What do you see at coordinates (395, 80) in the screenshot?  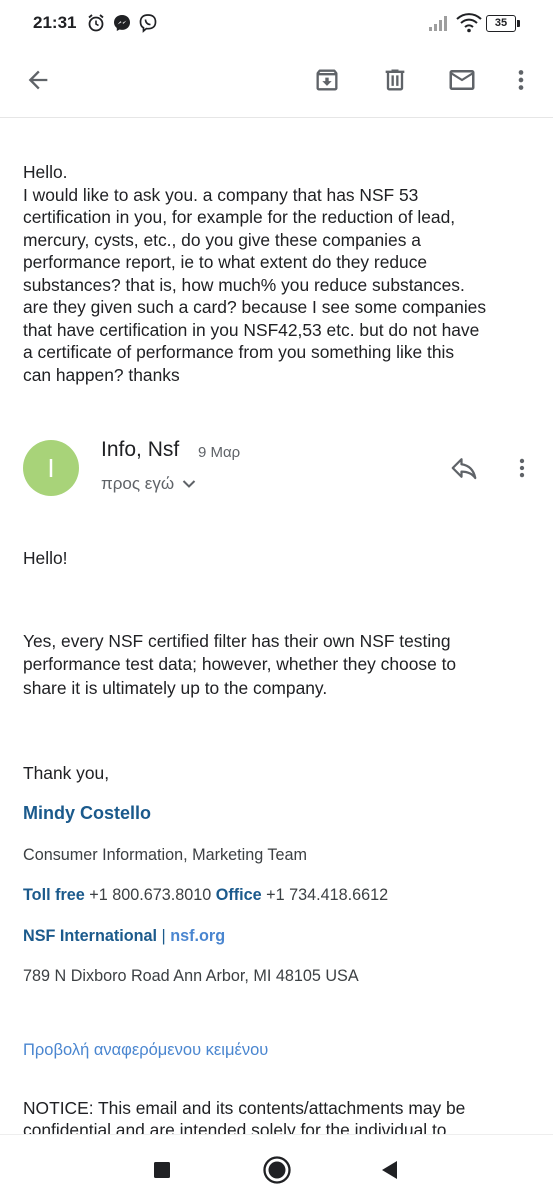 I see `delete-icon` at bounding box center [395, 80].